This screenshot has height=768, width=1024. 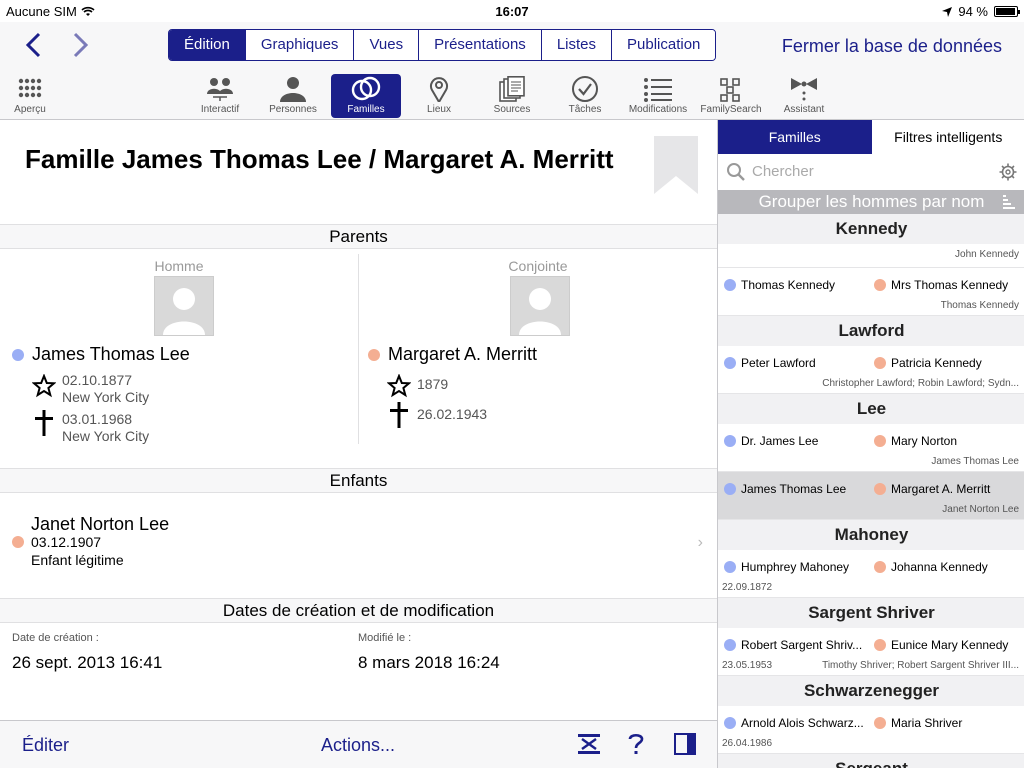 I want to click on wife-entry: Mrs Thomas Kennedy, so click(x=948, y=285).